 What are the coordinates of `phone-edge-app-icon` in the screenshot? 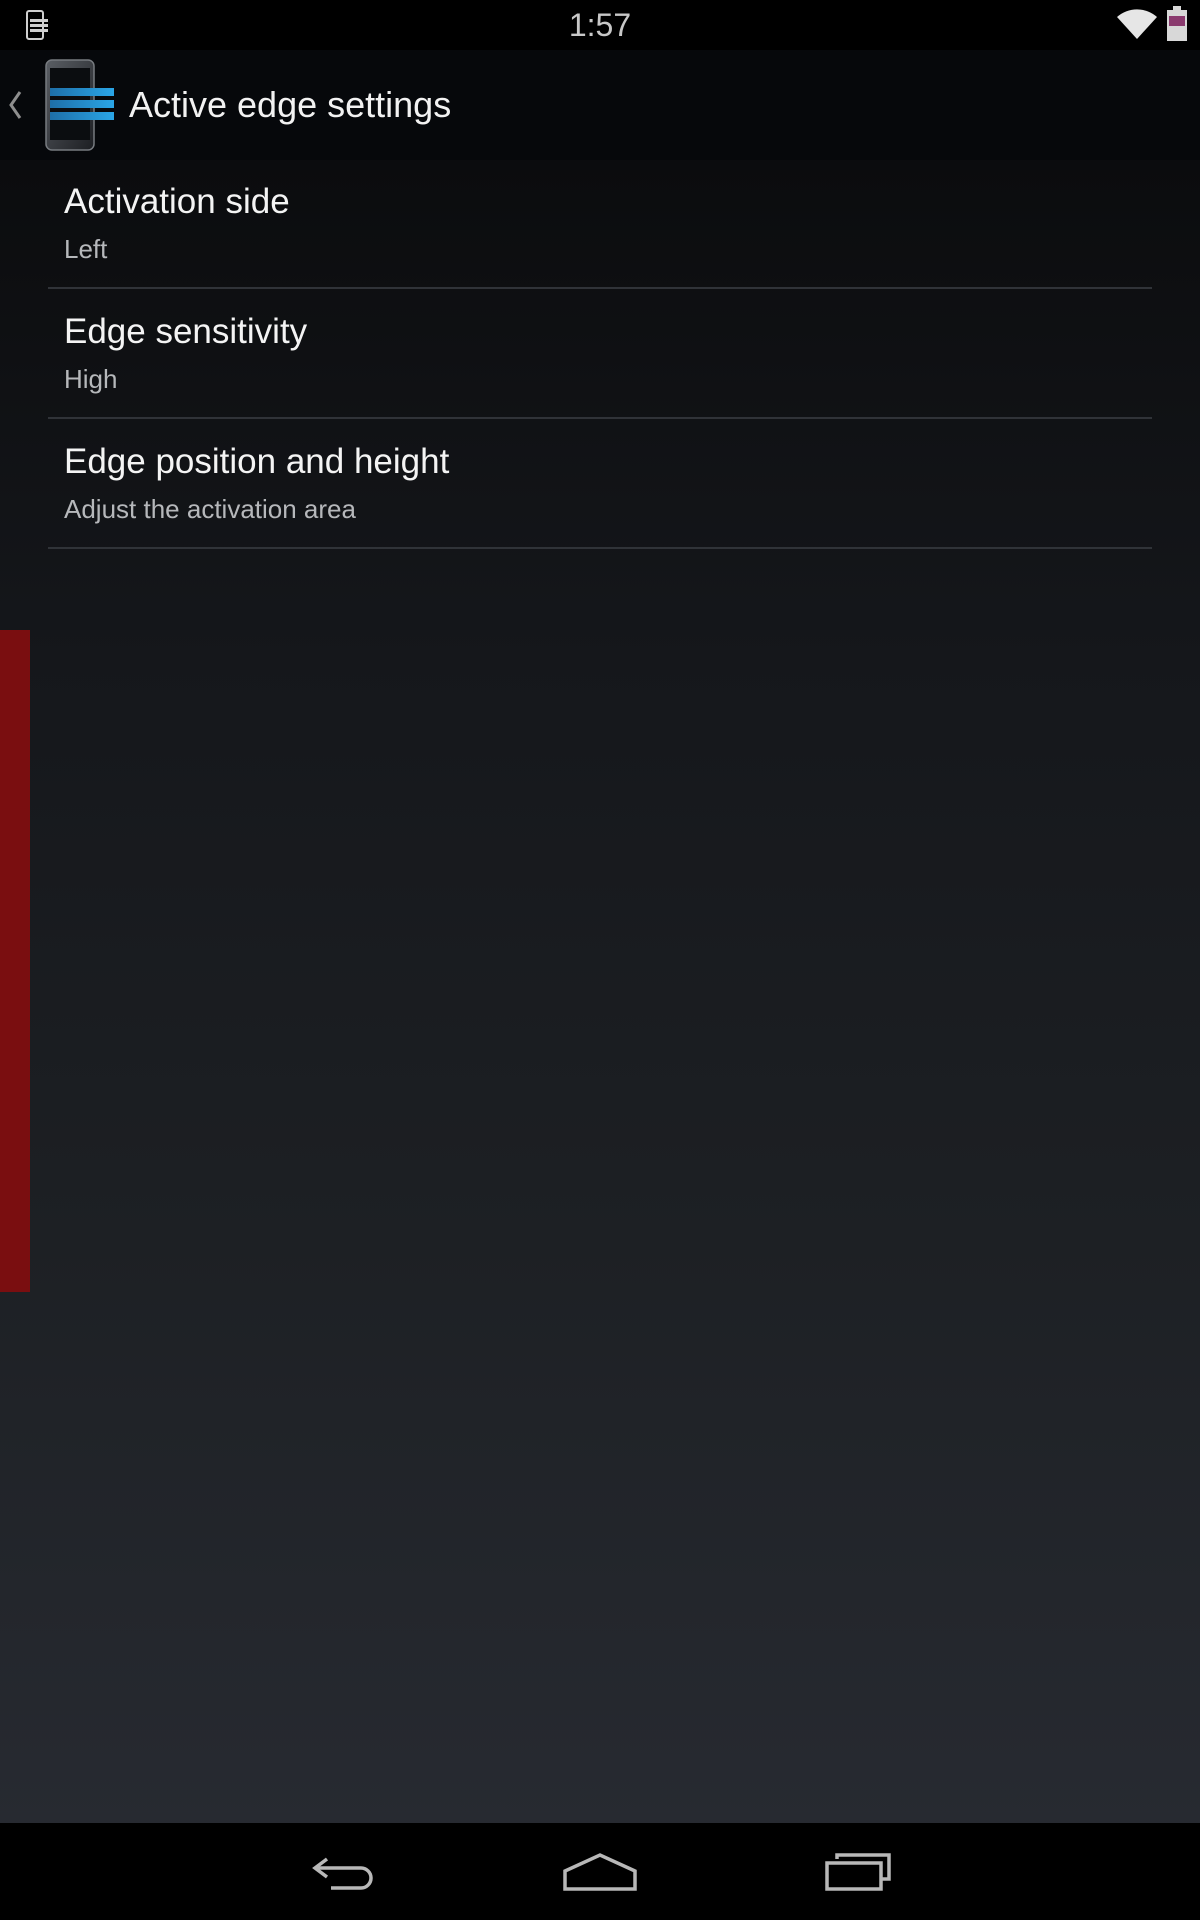 It's located at (80, 105).